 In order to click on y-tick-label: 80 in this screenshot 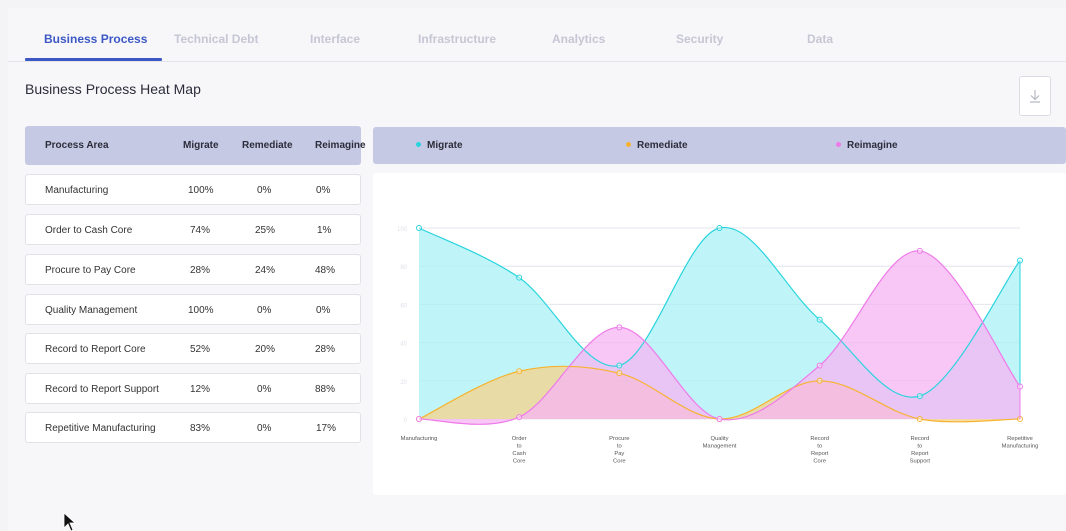, I will do `click(403, 268)`.